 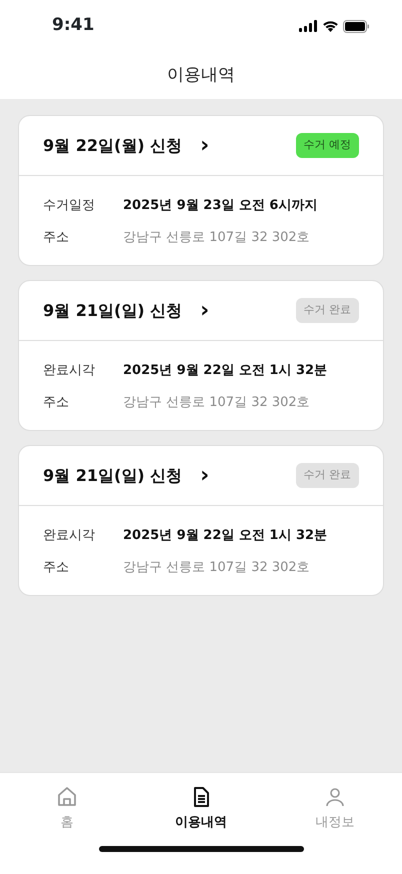 I want to click on page-title: 이용내역, so click(x=201, y=75).